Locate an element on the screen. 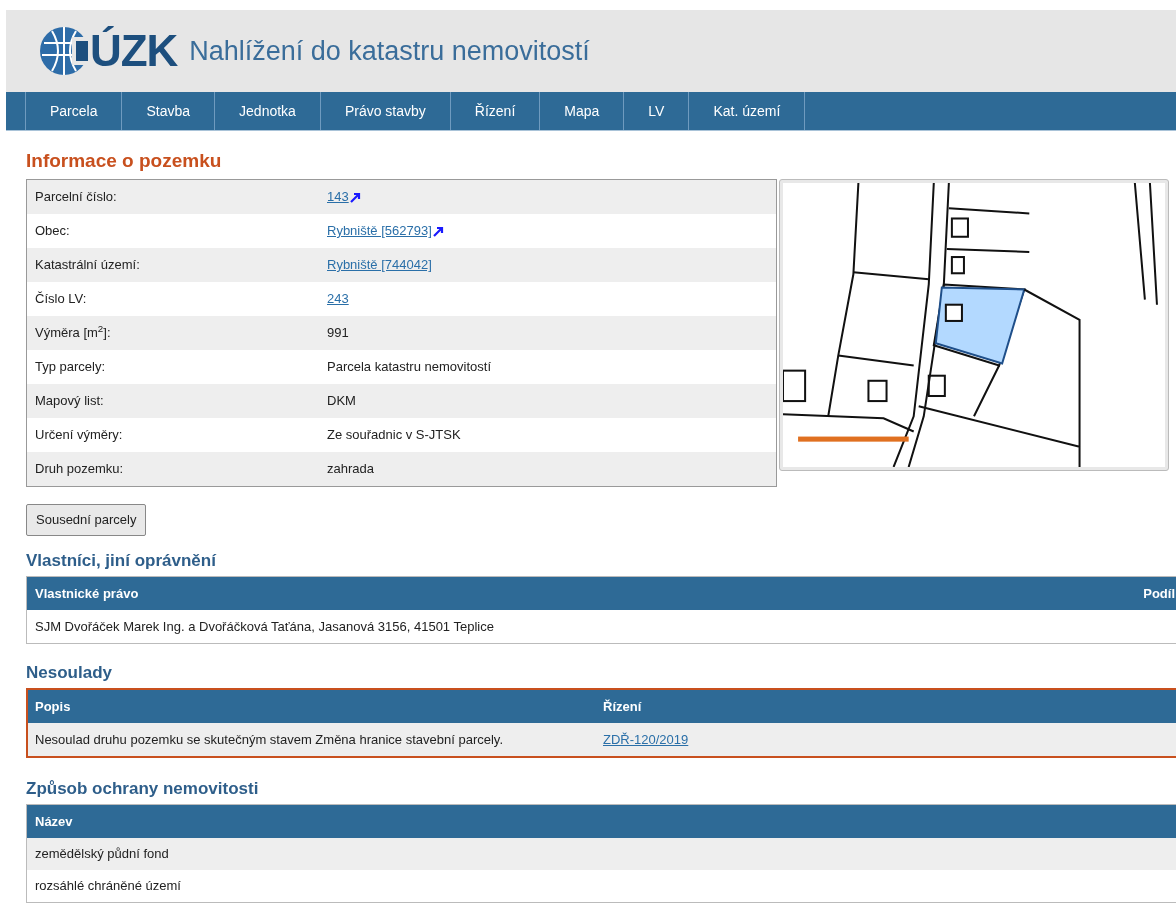 This screenshot has height=909, width=1176. nav-tab: Řízení is located at coordinates (495, 111).